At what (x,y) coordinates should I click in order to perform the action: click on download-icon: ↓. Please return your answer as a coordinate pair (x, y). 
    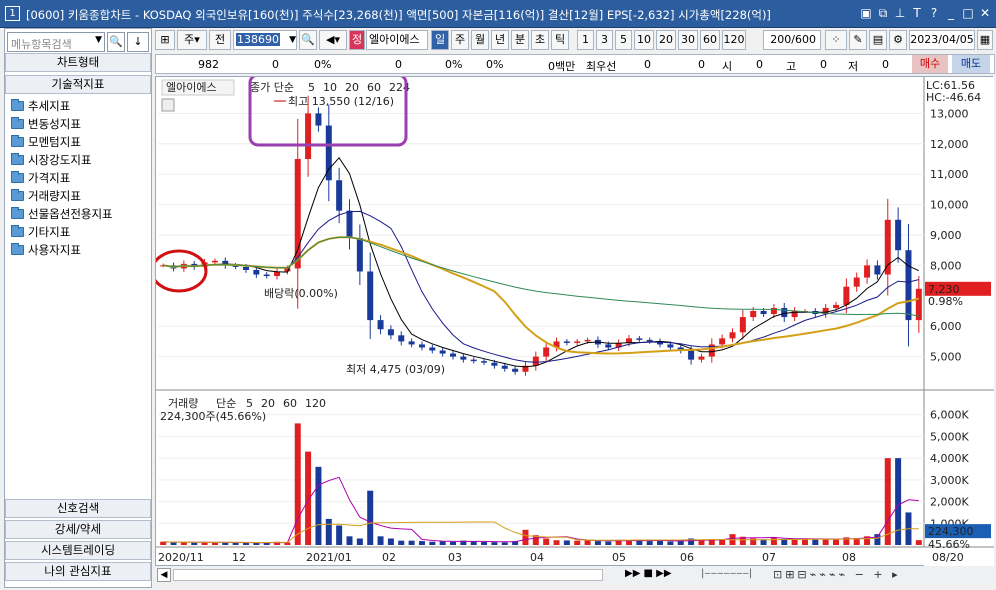
    Looking at the image, I should click on (138, 42).